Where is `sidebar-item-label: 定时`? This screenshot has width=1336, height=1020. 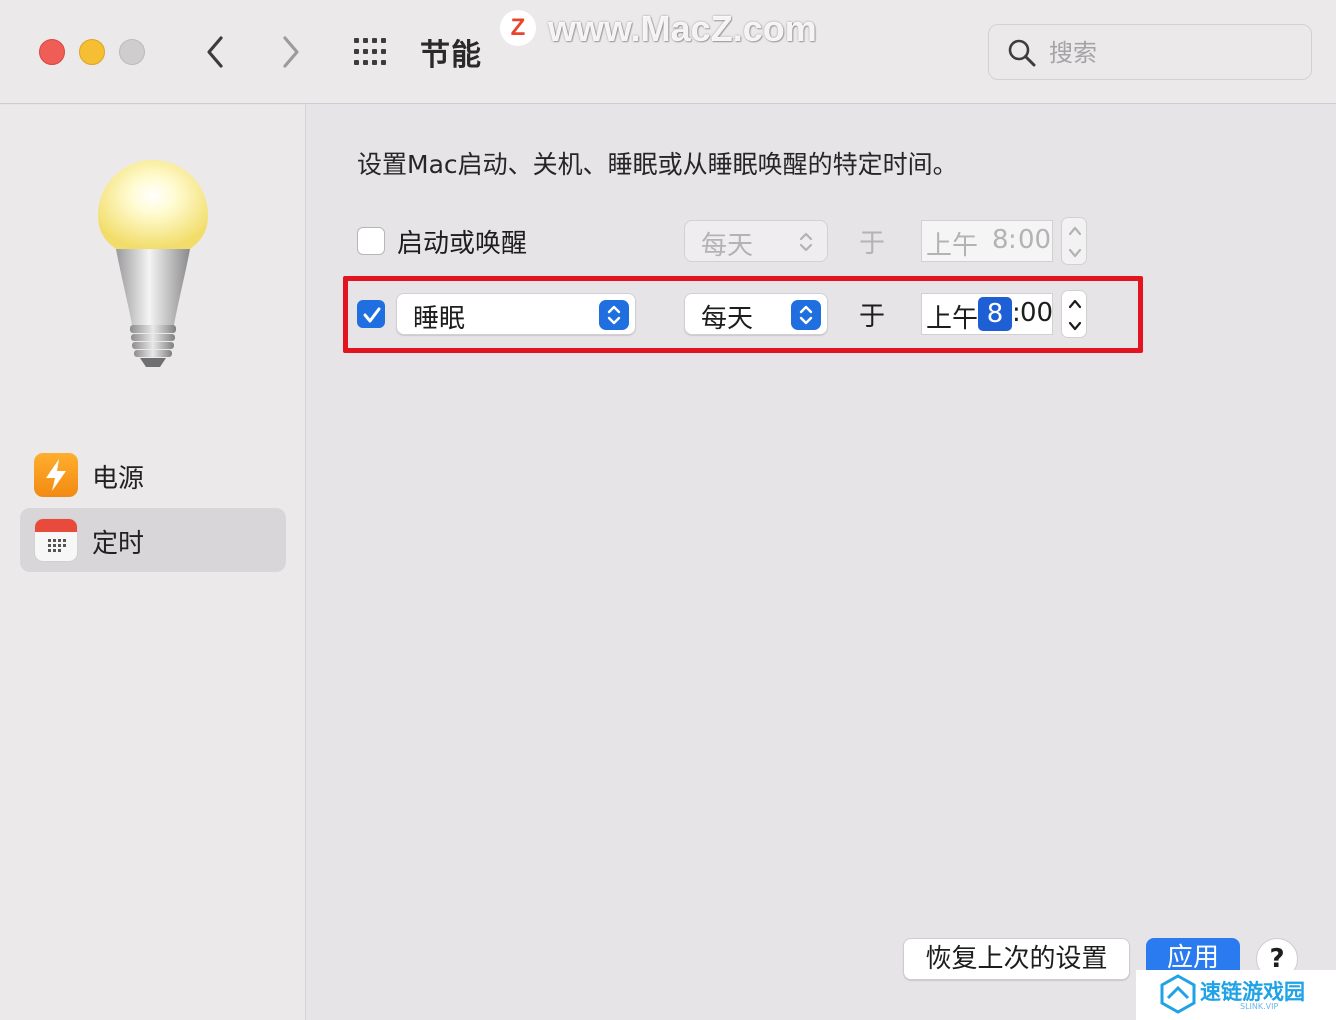 sidebar-item-label: 定时 is located at coordinates (118, 544).